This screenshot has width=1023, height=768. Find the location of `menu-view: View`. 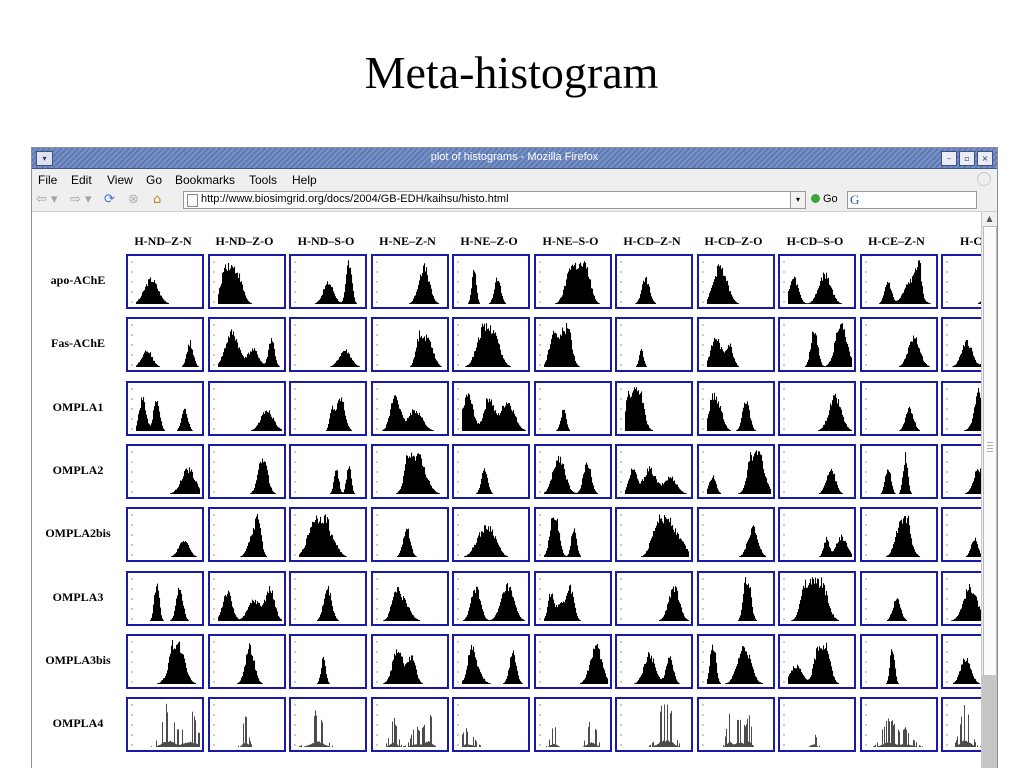

menu-view: View is located at coordinates (120, 180).